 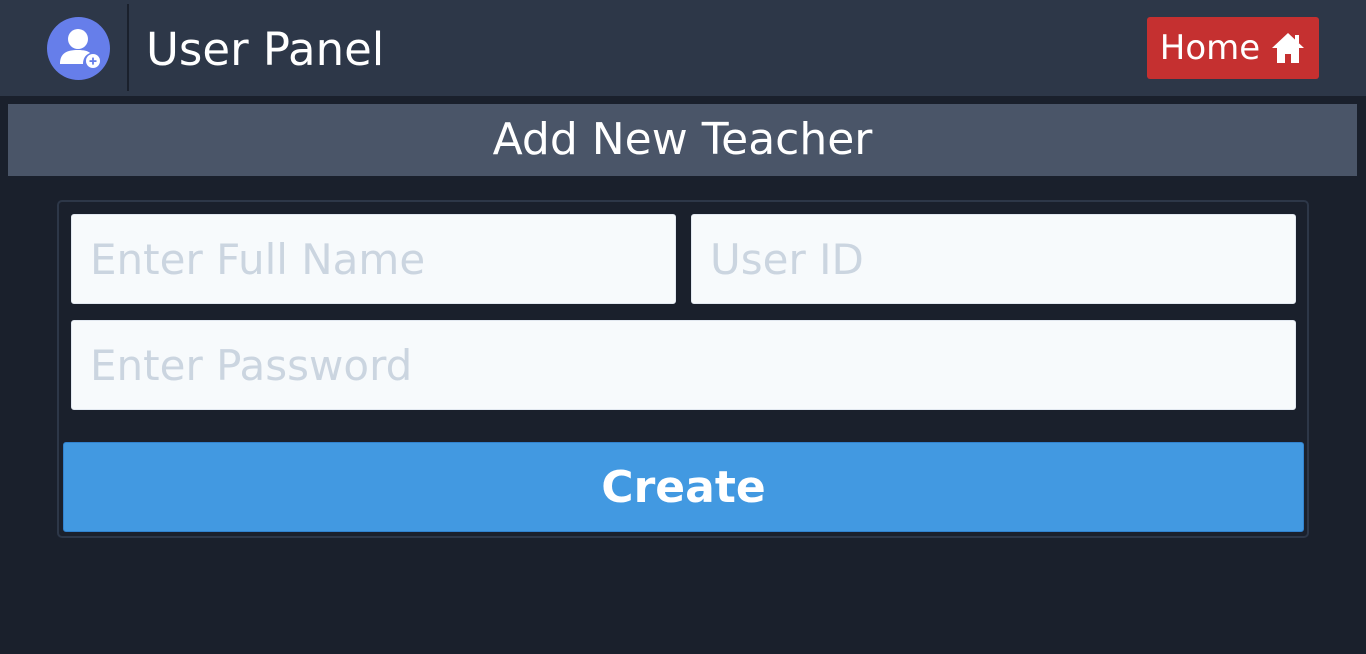 I want to click on create-button: Create, so click(x=683, y=487).